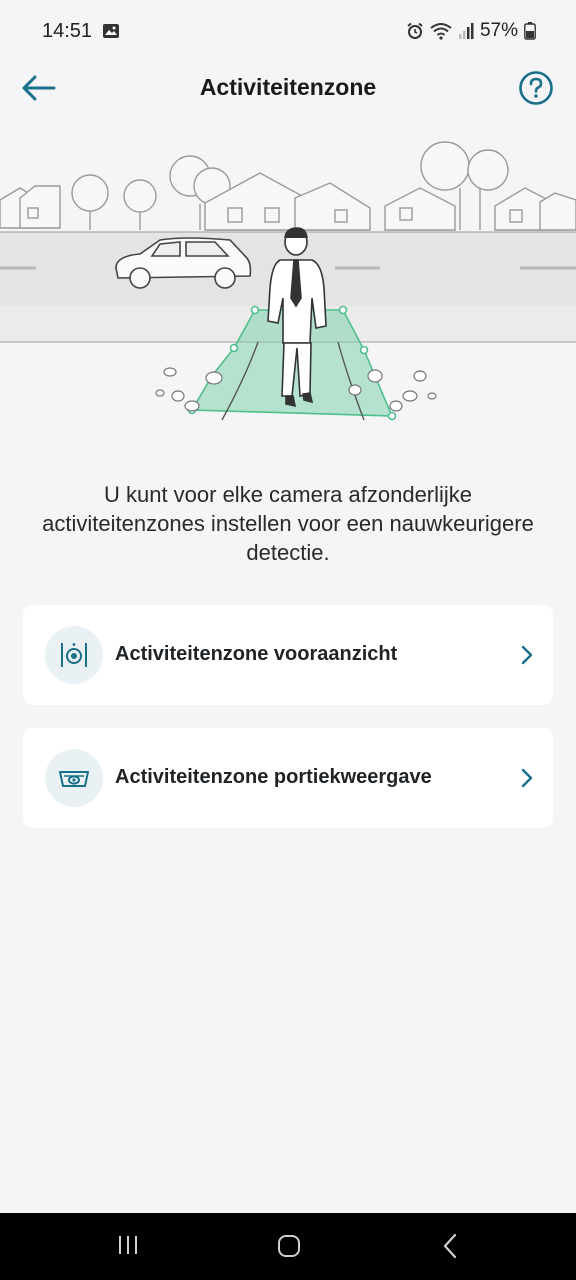 This screenshot has height=1280, width=576. Describe the element at coordinates (288, 32) in the screenshot. I see `status-bar: 14:51 57%` at that location.